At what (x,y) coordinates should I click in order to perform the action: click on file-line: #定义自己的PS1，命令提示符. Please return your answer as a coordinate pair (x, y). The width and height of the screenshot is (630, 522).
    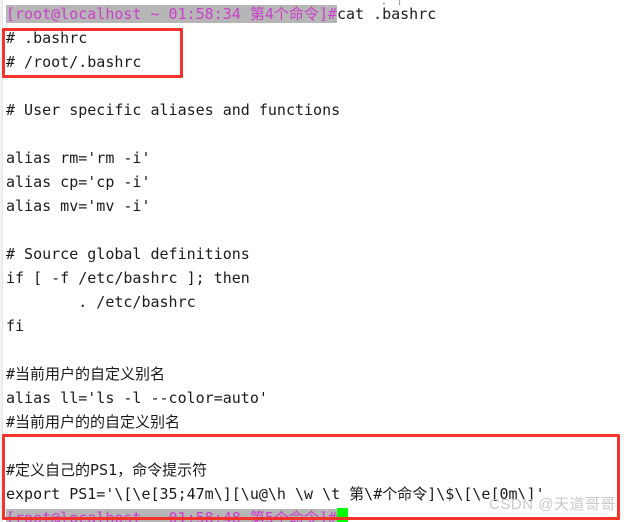
    Looking at the image, I should click on (107, 470).